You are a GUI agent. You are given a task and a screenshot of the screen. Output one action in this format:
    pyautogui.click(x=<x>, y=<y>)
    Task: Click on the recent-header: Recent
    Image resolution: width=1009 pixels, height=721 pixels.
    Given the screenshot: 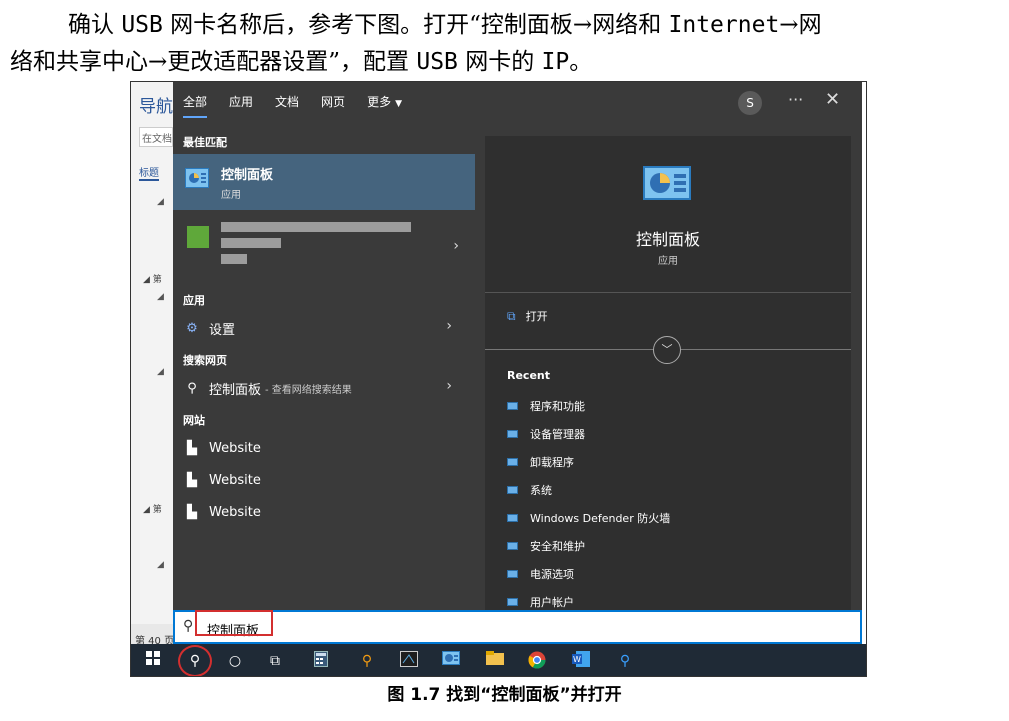 What is the action you would take?
    pyautogui.click(x=529, y=375)
    